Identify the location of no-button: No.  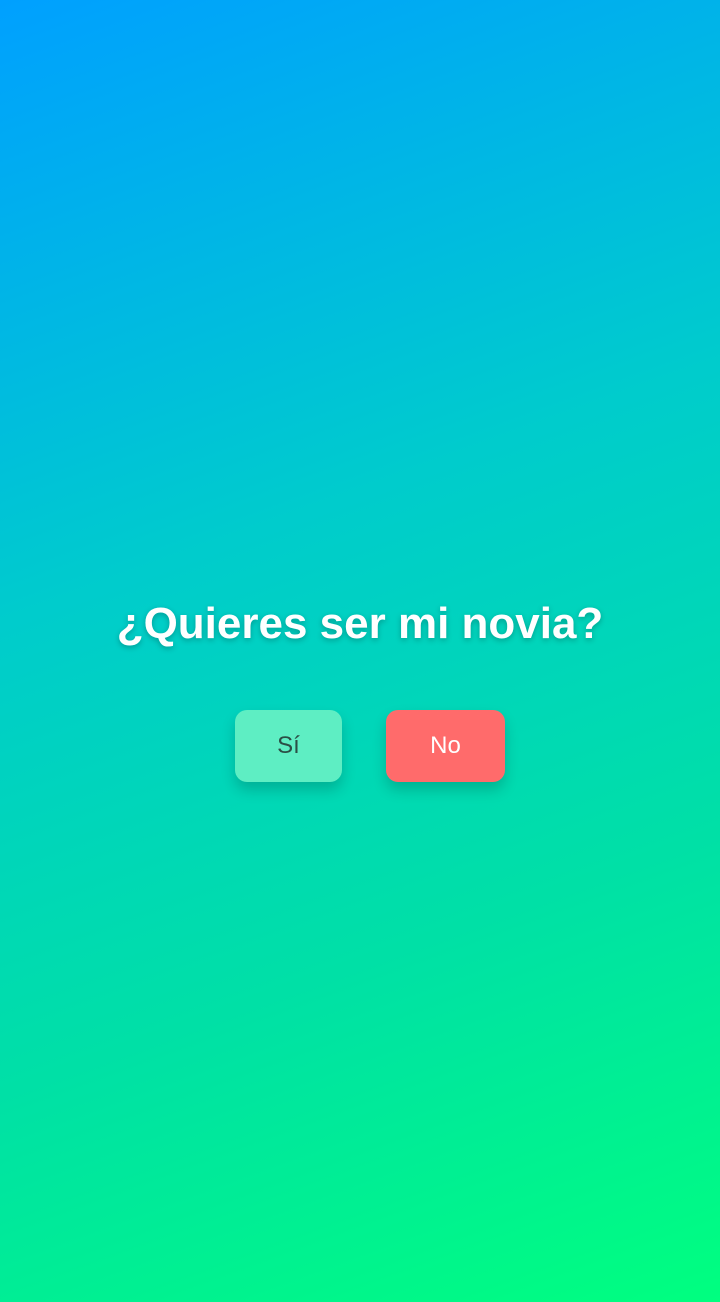
(445, 746).